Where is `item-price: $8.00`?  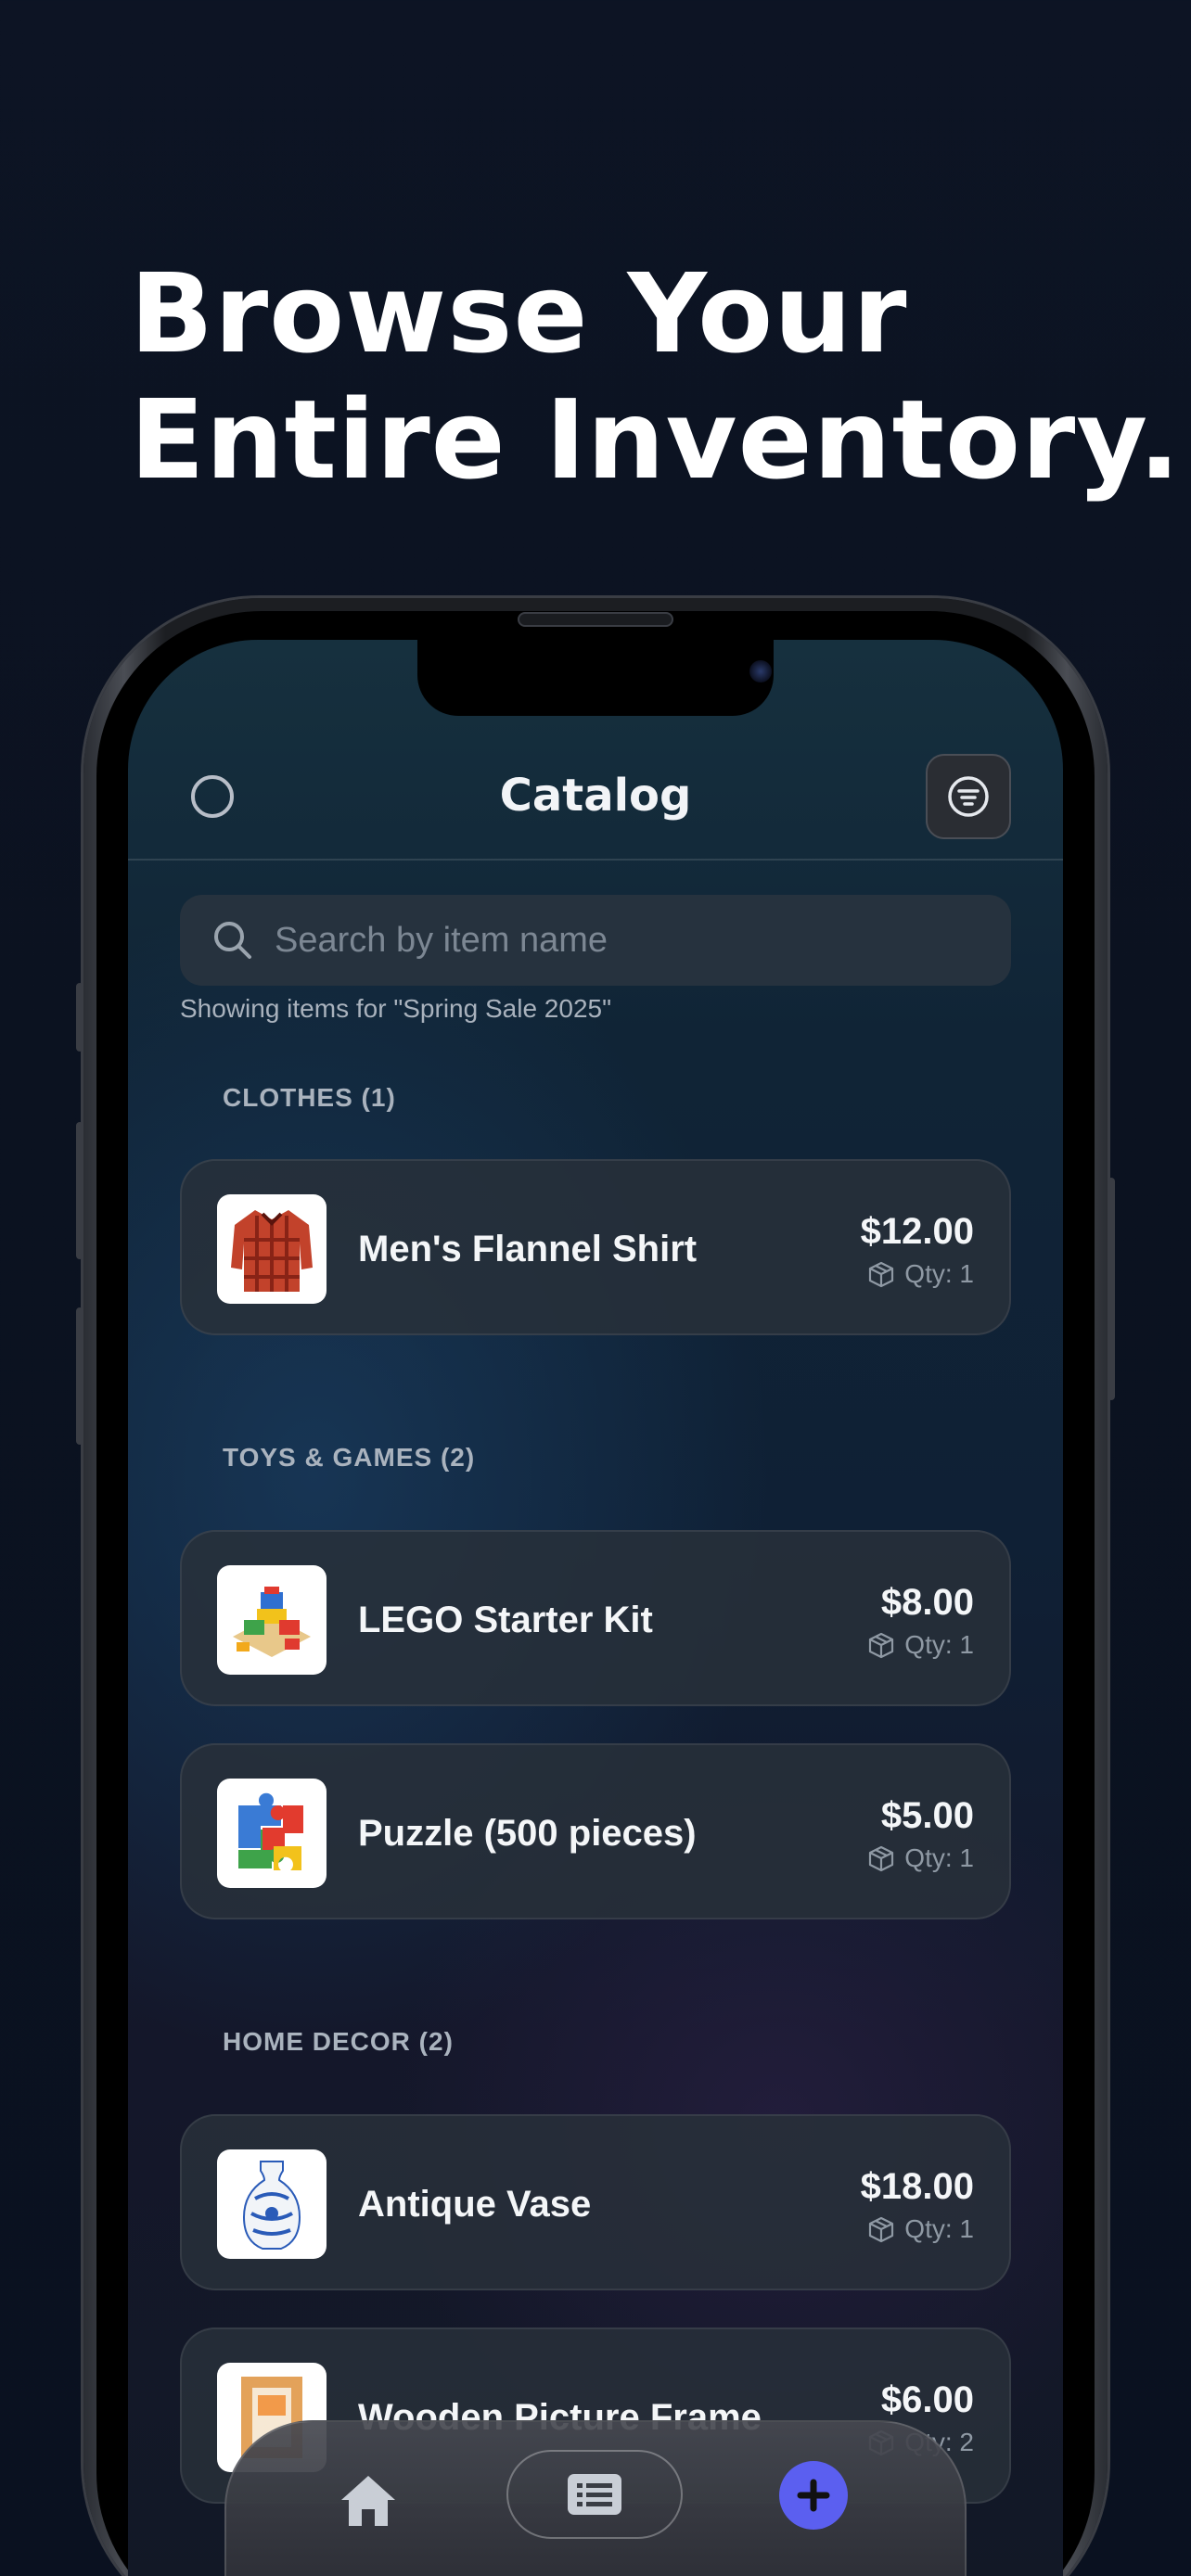
item-price: $8.00 is located at coordinates (927, 1602).